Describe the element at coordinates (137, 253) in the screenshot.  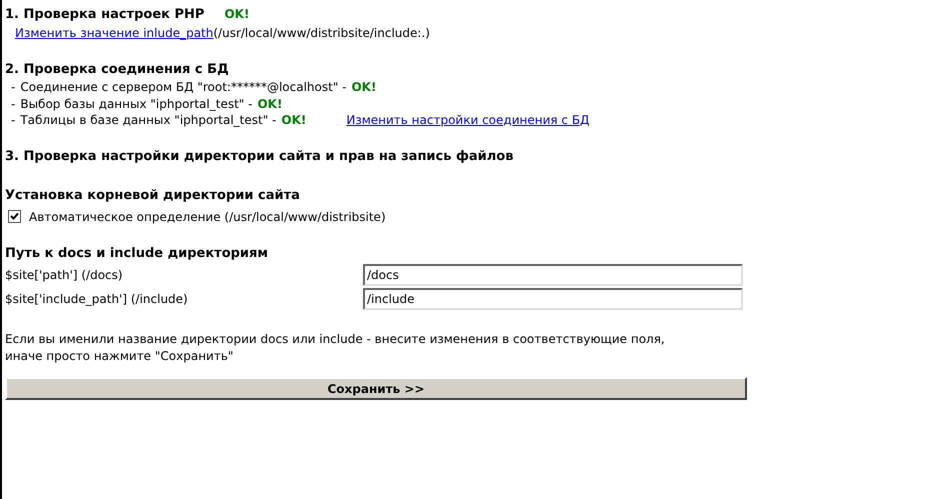
I see `section-heading: Путь к docs и include директориям` at that location.